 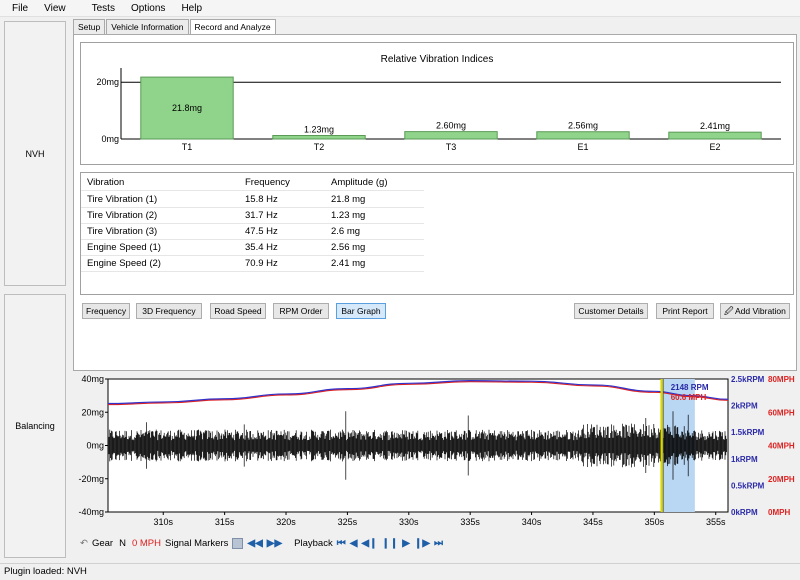 What do you see at coordinates (729, 311) in the screenshot?
I see `add-vibration-icon: 🖉` at bounding box center [729, 311].